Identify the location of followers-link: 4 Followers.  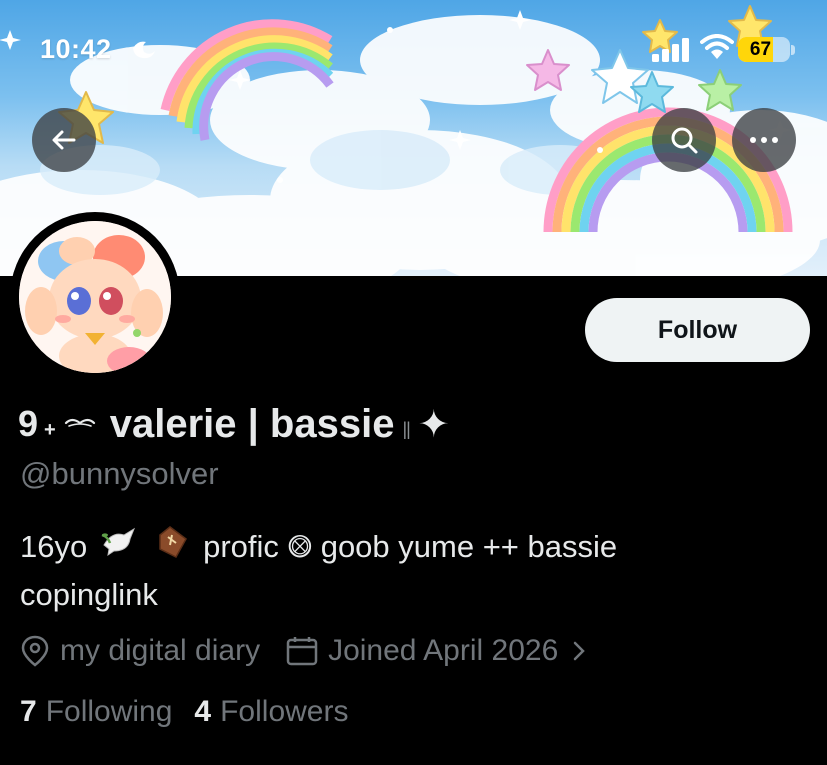
(271, 712).